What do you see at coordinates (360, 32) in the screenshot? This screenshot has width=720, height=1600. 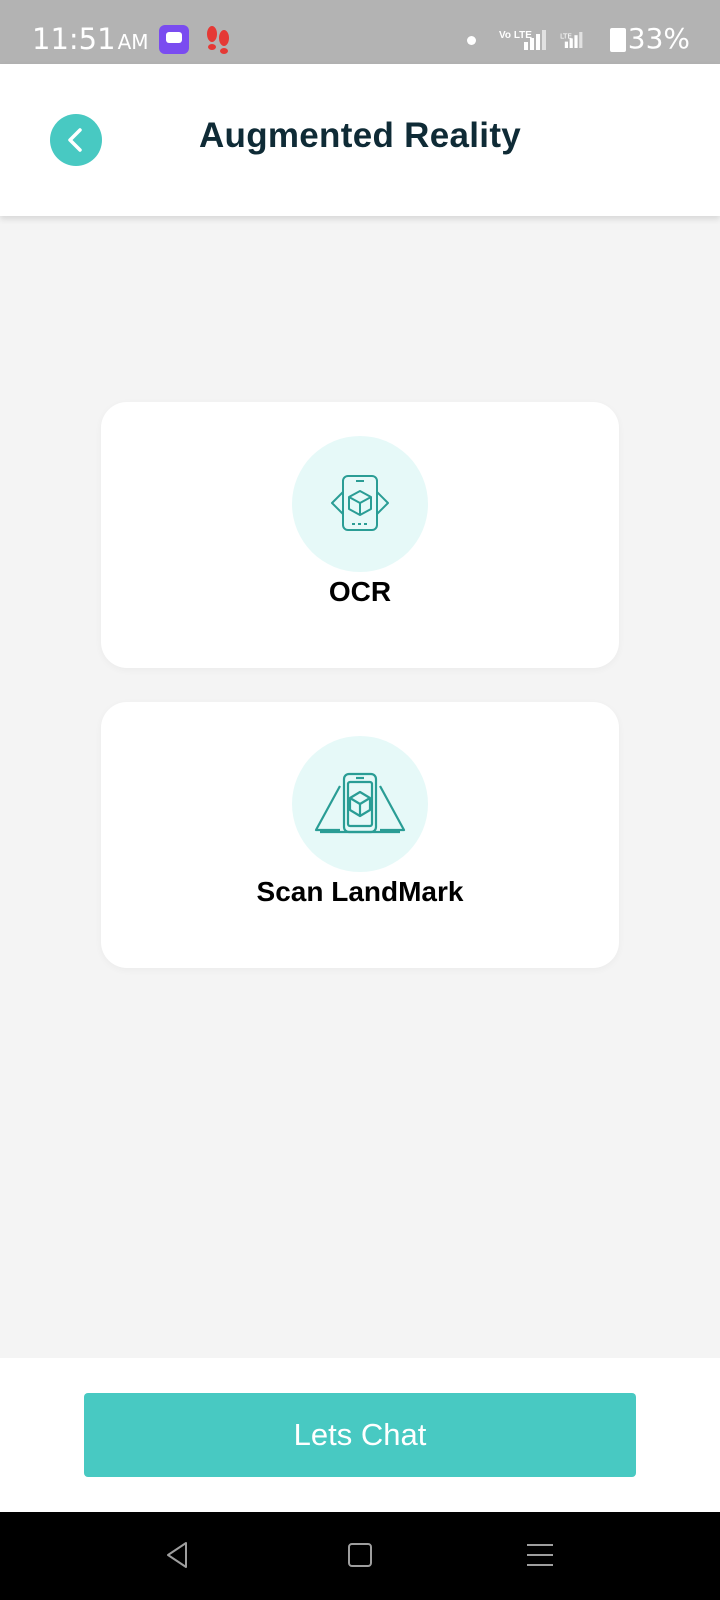 I see `status-bar: 11:51 AM Vo LTE LTE 33%` at bounding box center [360, 32].